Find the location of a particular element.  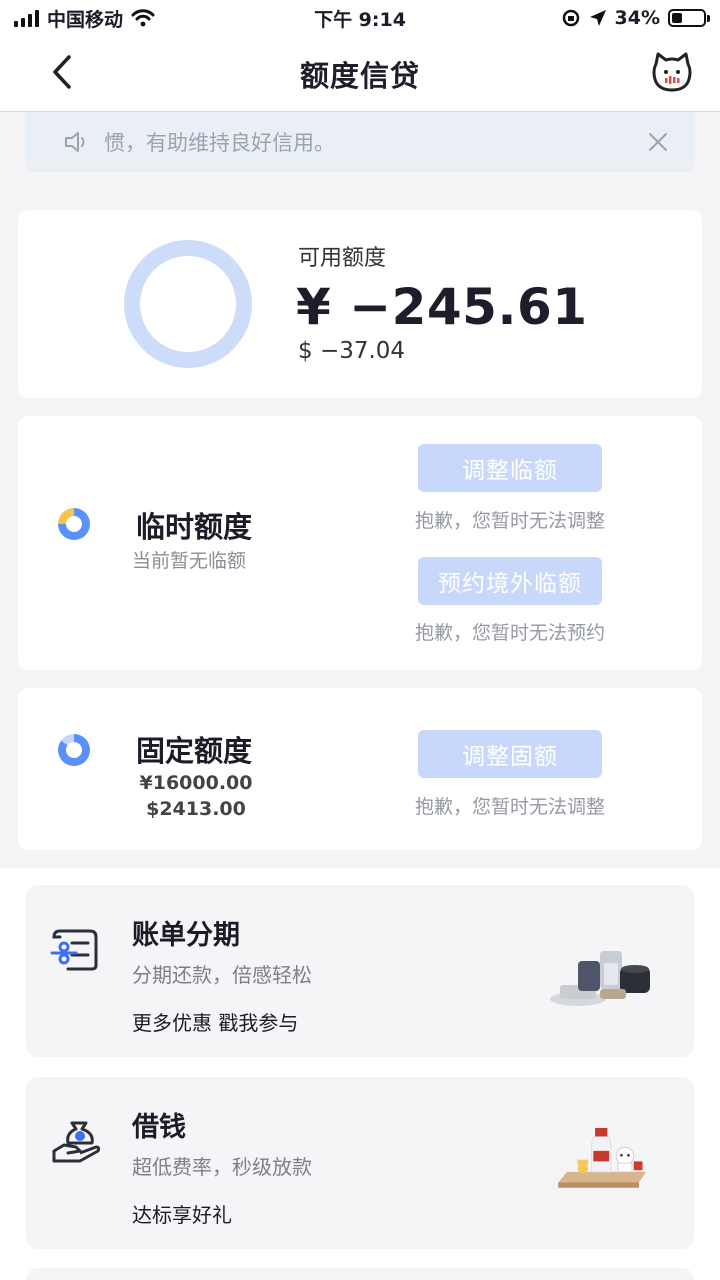

location-arrow-icon is located at coordinates (597, 18).